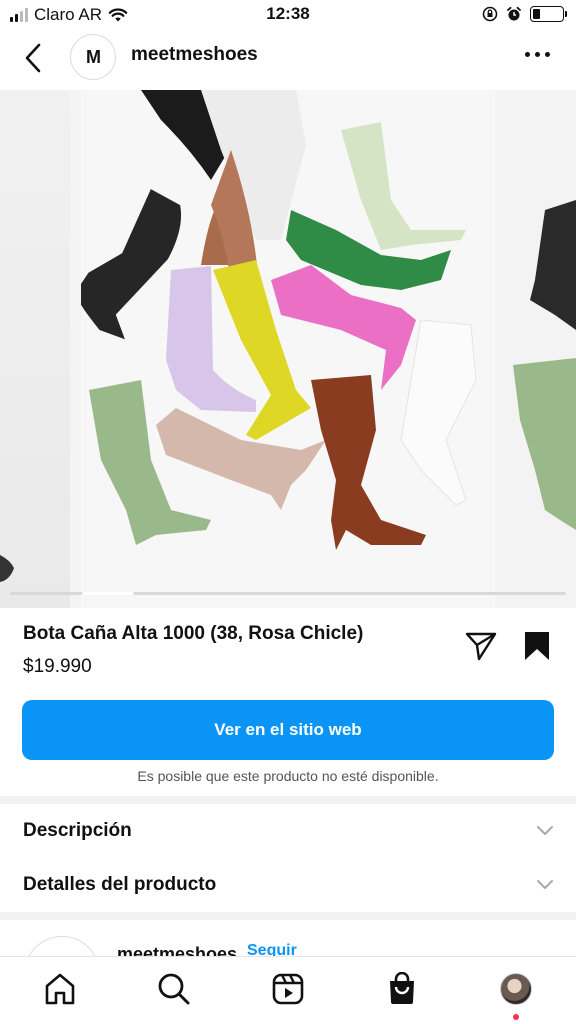 Image resolution: width=576 pixels, height=1024 pixels. I want to click on battery-icon, so click(548, 14).